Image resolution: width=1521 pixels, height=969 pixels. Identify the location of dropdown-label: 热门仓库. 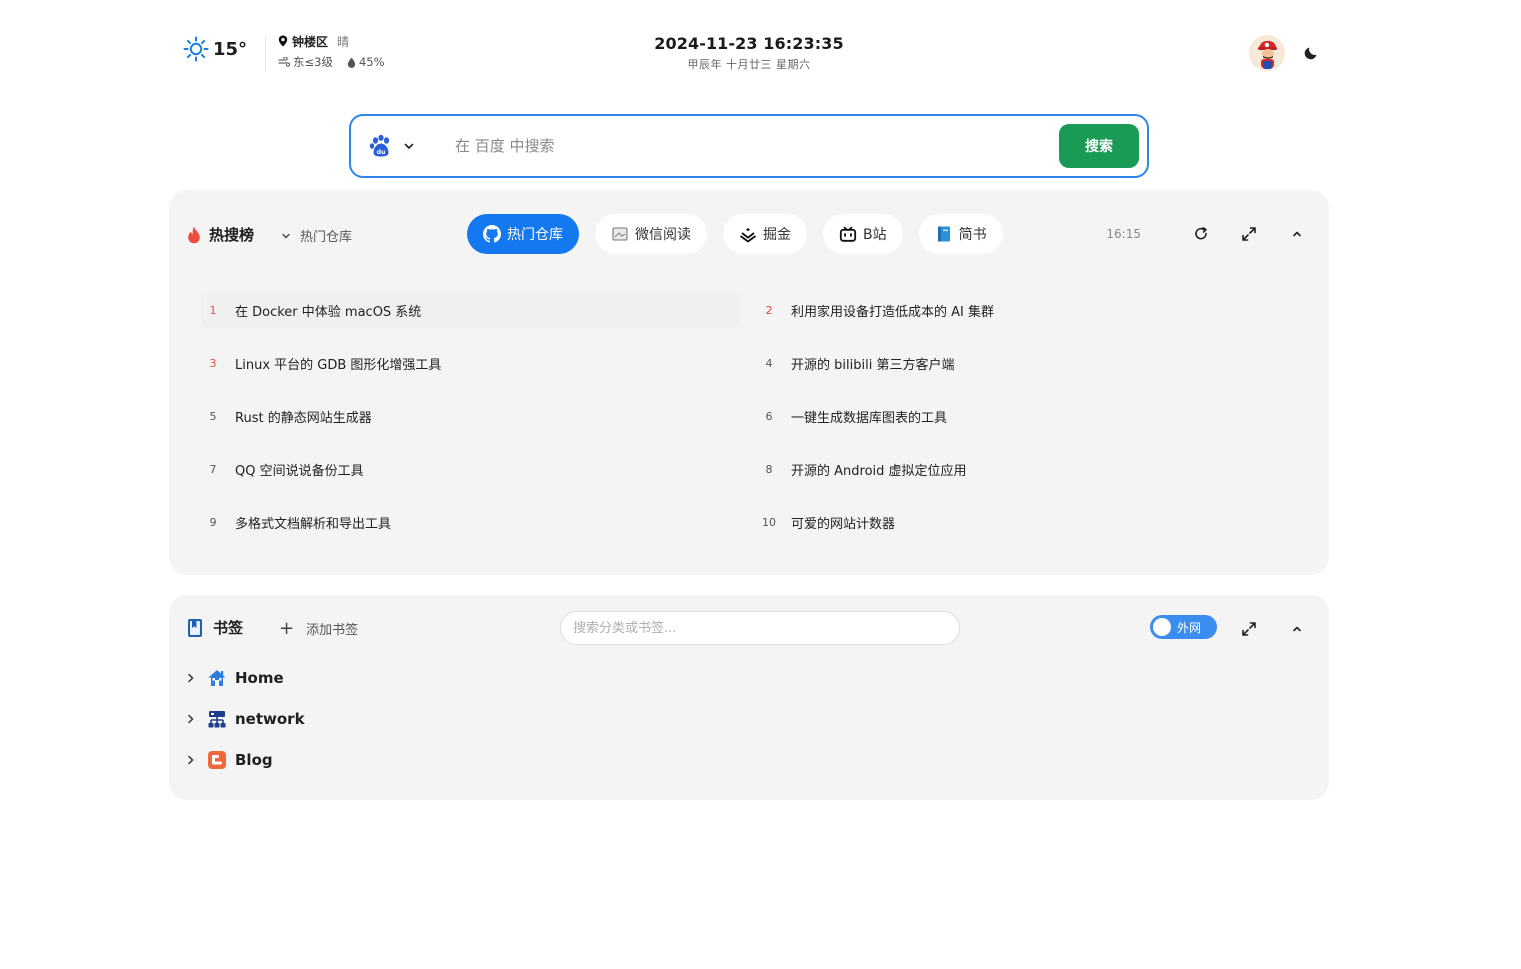
(326, 237).